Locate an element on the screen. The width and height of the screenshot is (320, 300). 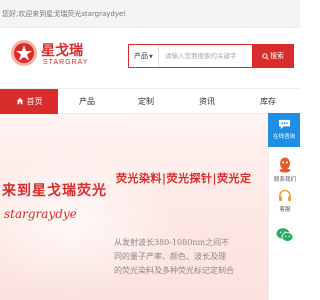
banner-headline-welcome: 来到星戈瑞荧光 is located at coordinates (54, 191).